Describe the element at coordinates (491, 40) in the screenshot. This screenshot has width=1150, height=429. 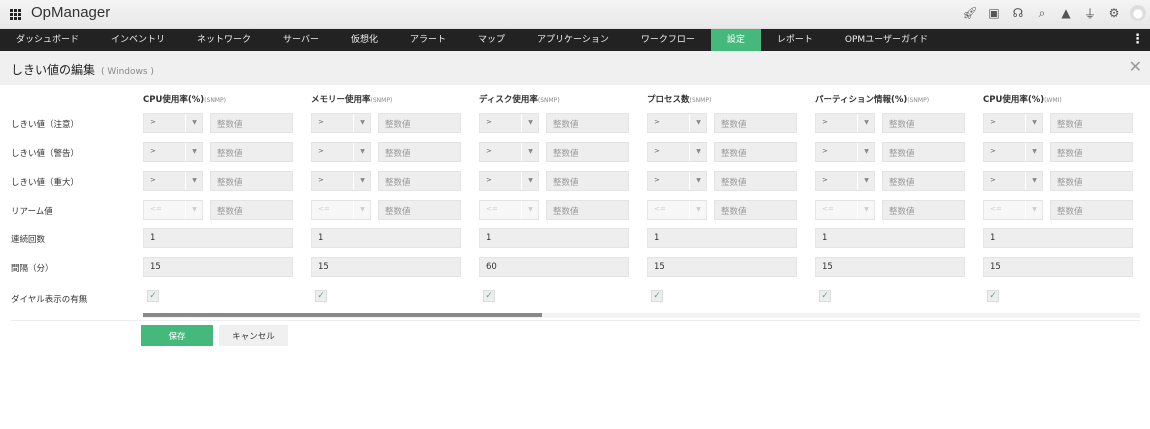
I see `nav-item: マップ` at that location.